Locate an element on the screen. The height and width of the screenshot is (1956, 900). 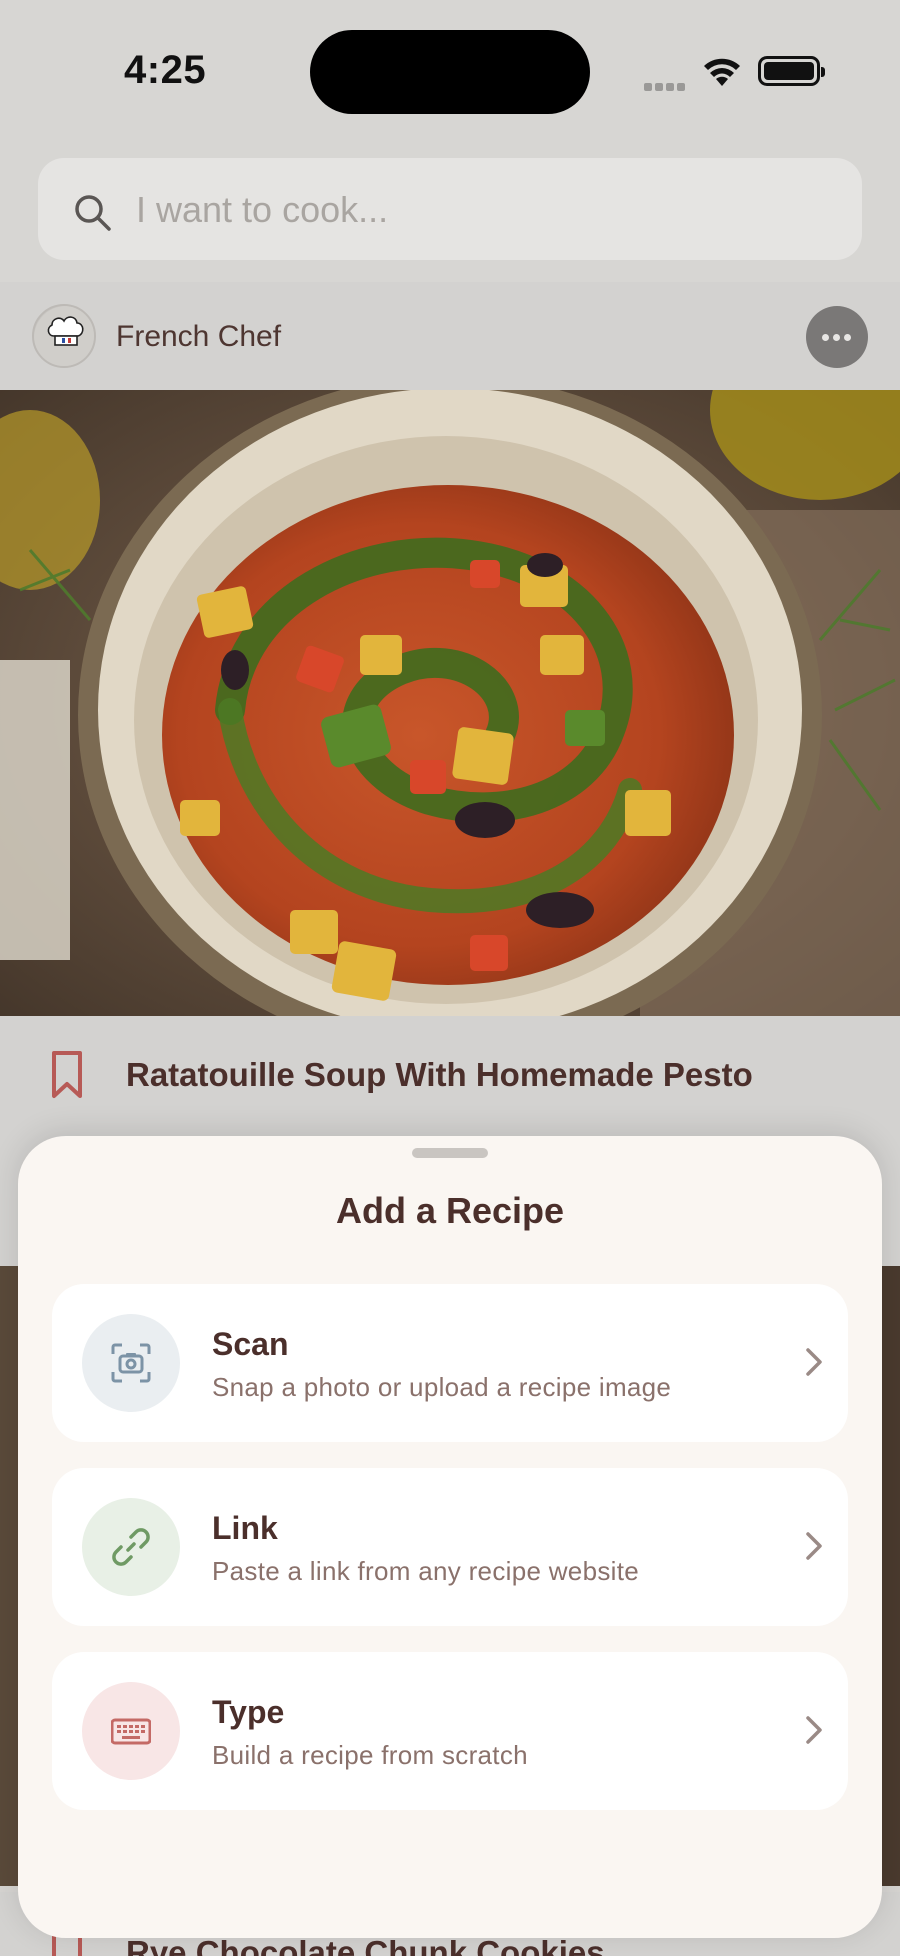
link-label: Link is located at coordinates (245, 1528).